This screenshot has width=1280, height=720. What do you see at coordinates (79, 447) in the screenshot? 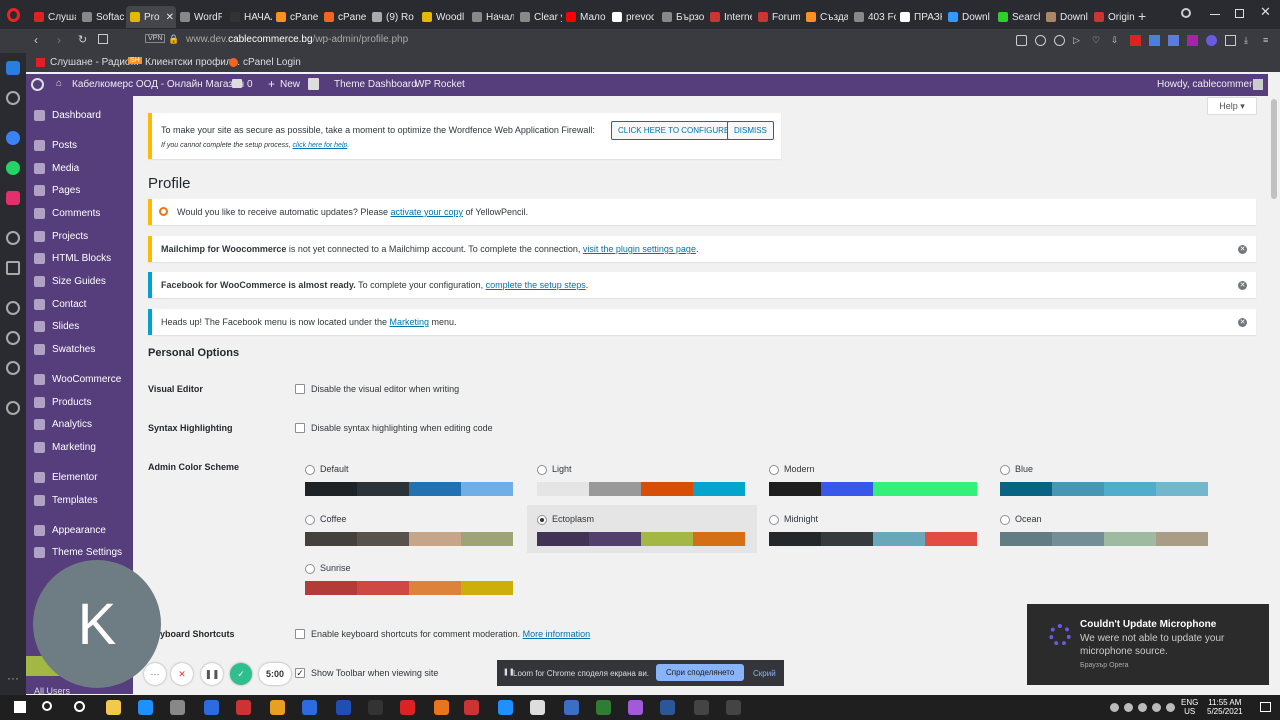
I see `menu-item-marketing: Marketing` at bounding box center [79, 447].